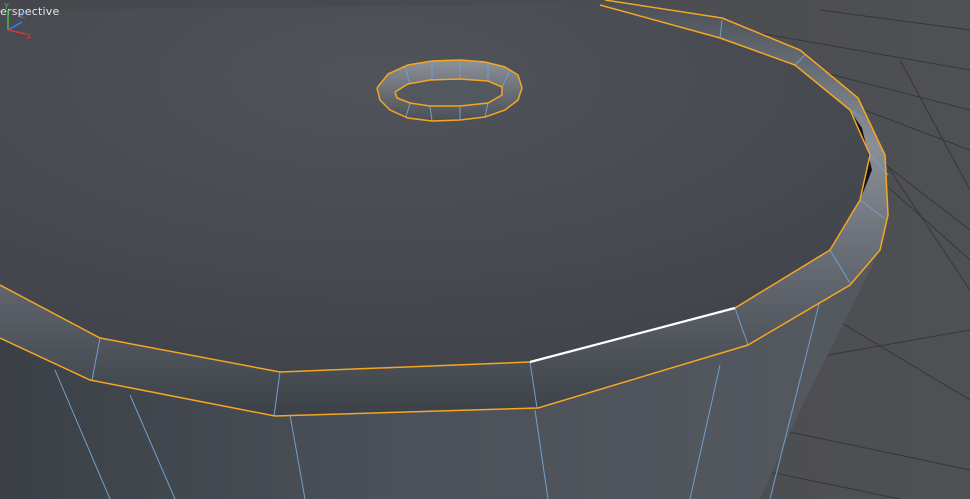 The width and height of the screenshot is (970, 499). I want to click on x-axis-label: X, so click(29, 36).